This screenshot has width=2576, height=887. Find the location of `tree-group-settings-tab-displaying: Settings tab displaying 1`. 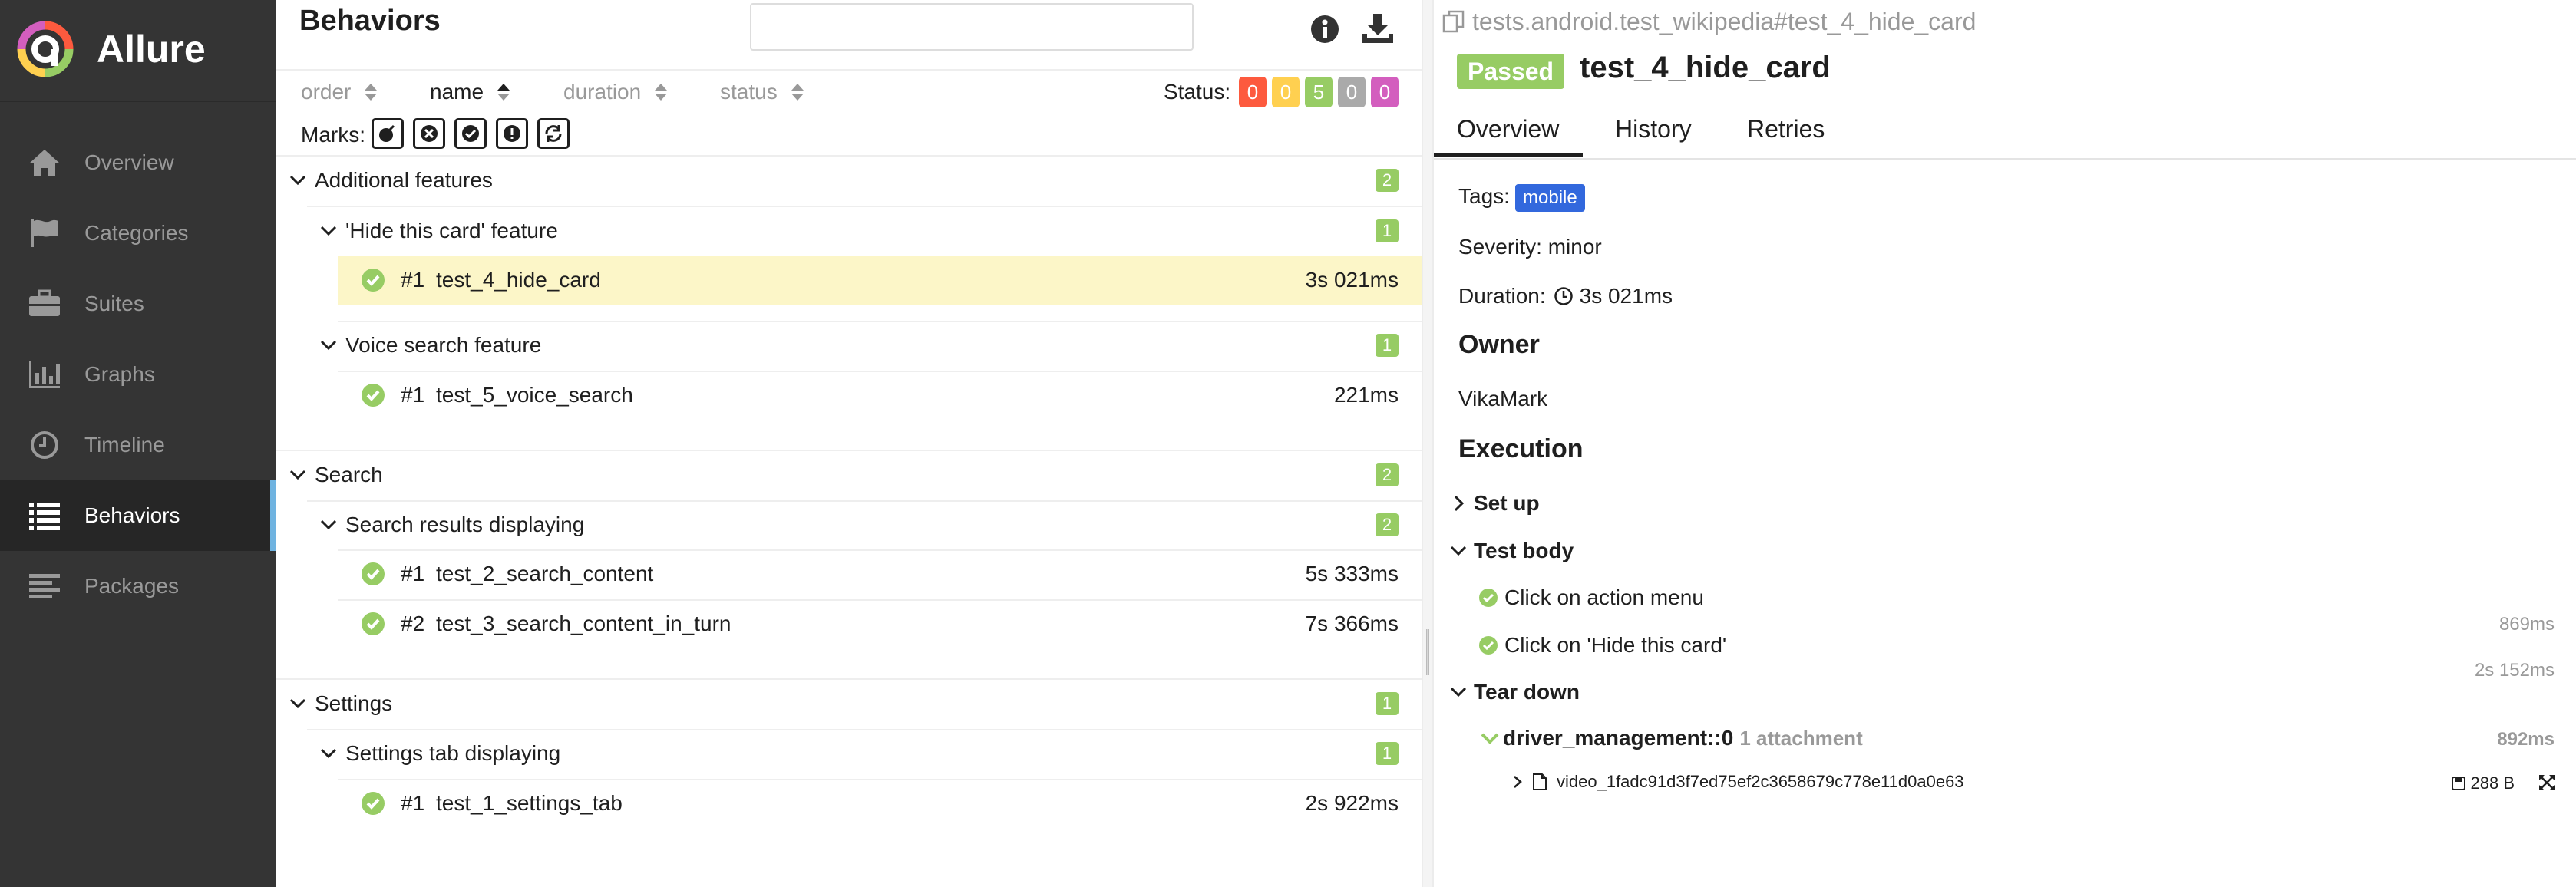

tree-group-settings-tab-displaying: Settings tab displaying 1 is located at coordinates (849, 754).